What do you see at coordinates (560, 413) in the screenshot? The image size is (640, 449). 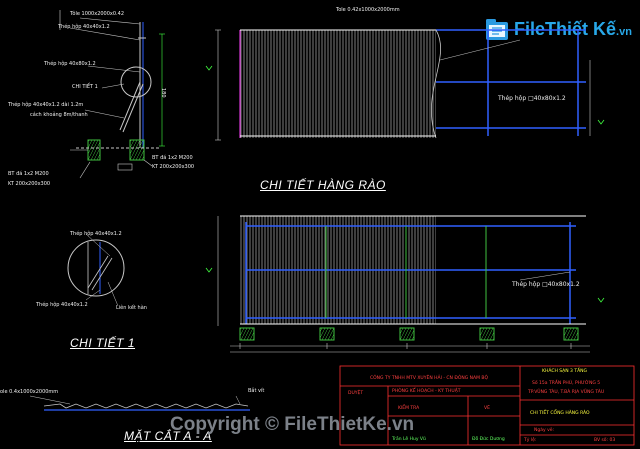 I see `tb-drawing-title: CHI TIẾT CỔNG HÀNG RÀO` at bounding box center [560, 413].